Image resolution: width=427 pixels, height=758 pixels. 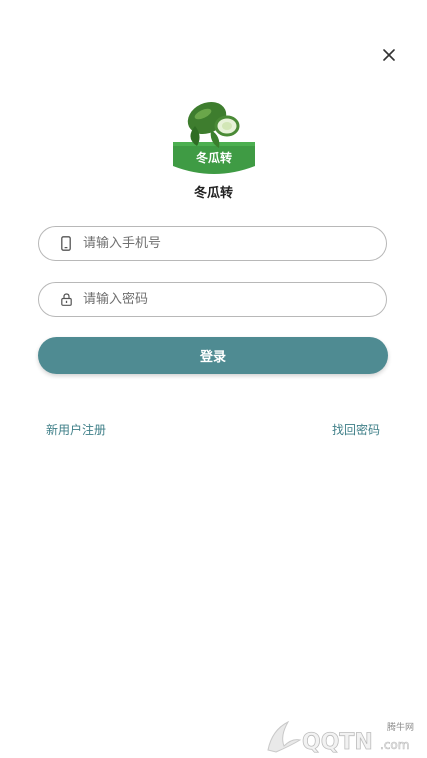 I want to click on watermark-brand: QQTN, so click(x=337, y=742).